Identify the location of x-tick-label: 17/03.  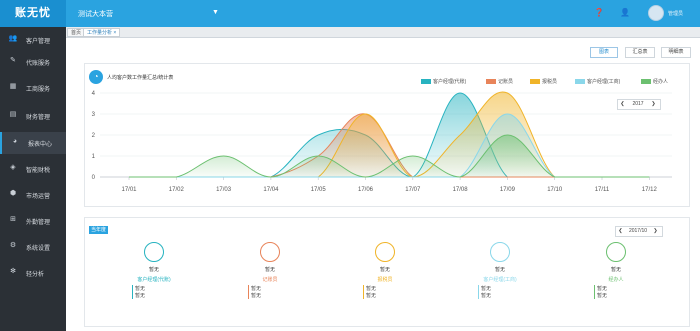
(224, 190).